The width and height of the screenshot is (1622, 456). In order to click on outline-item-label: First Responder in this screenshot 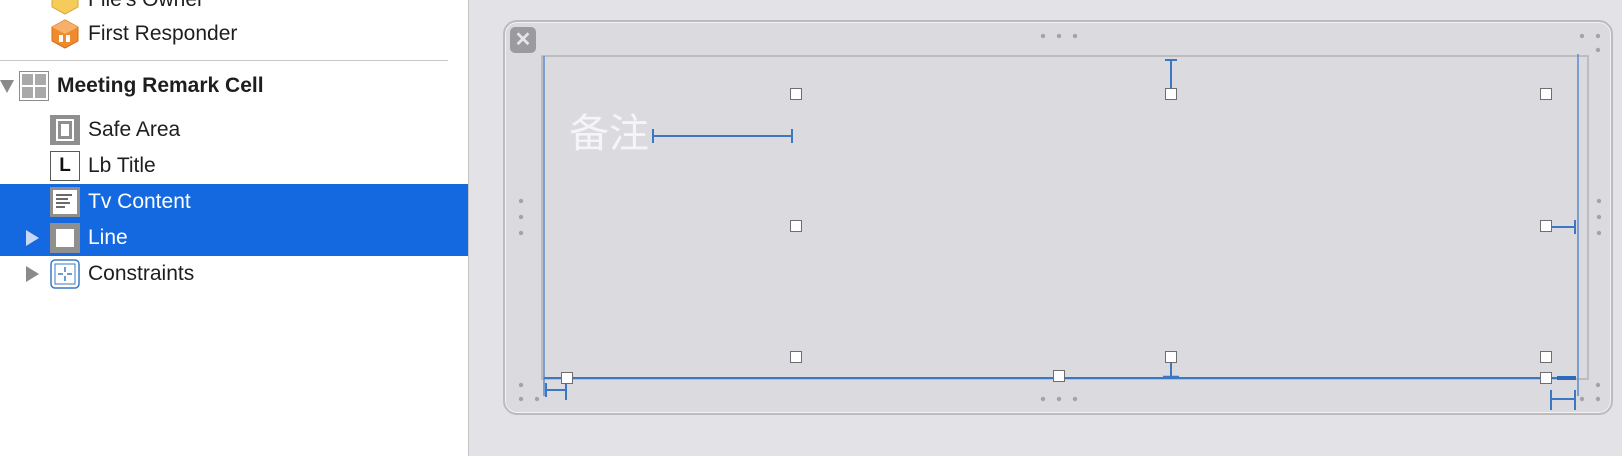, I will do `click(163, 33)`.